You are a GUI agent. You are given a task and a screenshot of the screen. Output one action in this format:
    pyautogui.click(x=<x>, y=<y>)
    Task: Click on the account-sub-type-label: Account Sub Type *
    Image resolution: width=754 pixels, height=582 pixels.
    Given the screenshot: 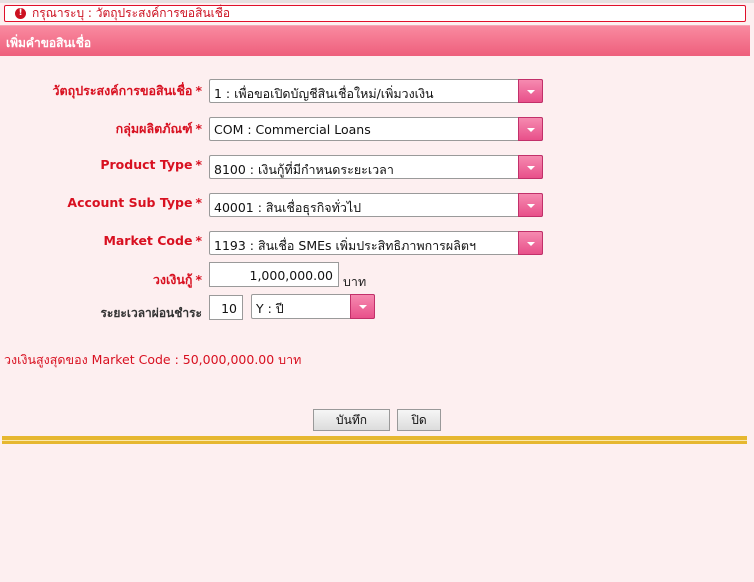 What is the action you would take?
    pyautogui.click(x=101, y=202)
    